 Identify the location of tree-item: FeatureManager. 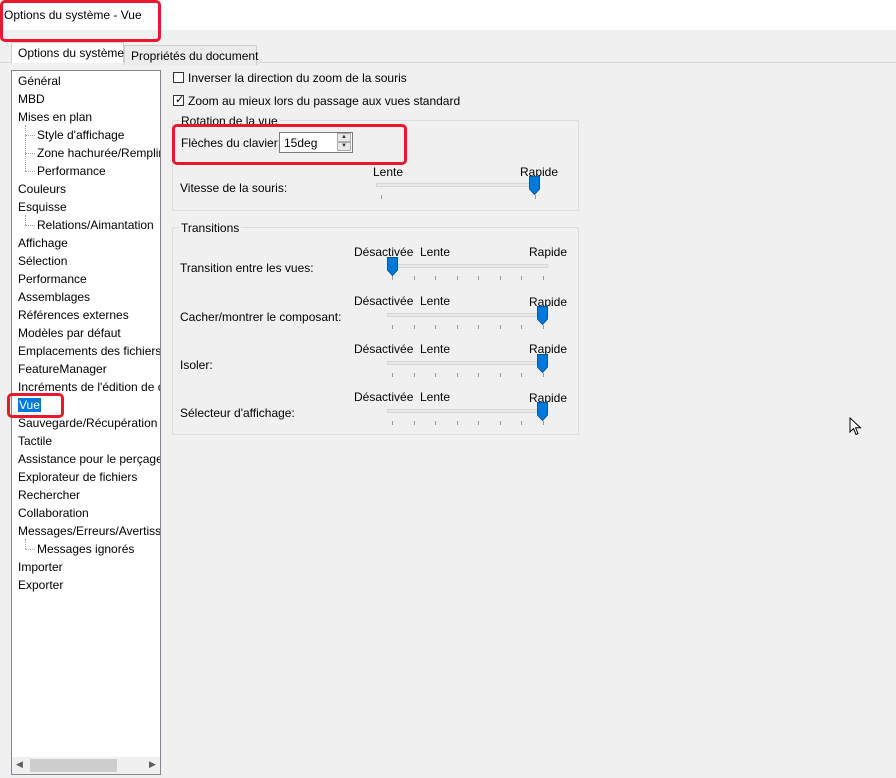
(62, 369).